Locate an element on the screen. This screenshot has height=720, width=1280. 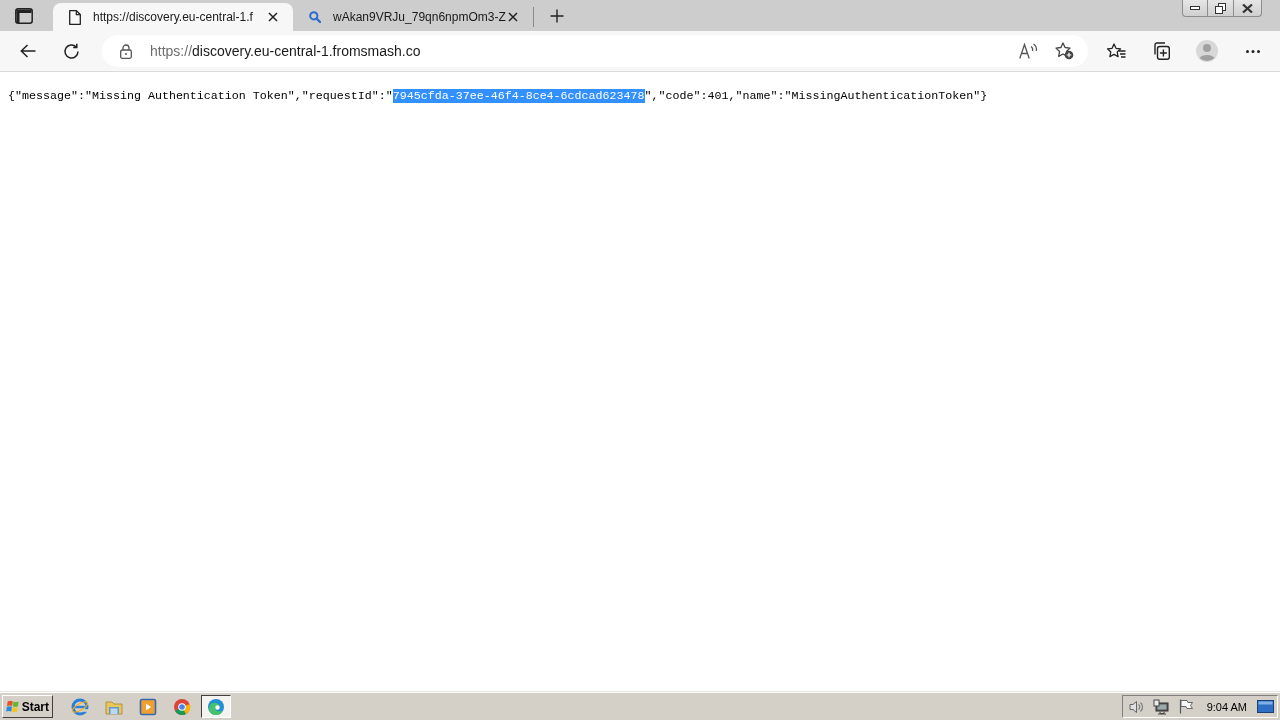
json-response-text: {"message":"Missing Authentication Token","requestId":"7945cfda-37ee-46f4-8ce4-6cdcad623478","code":401,"name":"MissingAuthenticationToken"} is located at coordinates (498, 96).